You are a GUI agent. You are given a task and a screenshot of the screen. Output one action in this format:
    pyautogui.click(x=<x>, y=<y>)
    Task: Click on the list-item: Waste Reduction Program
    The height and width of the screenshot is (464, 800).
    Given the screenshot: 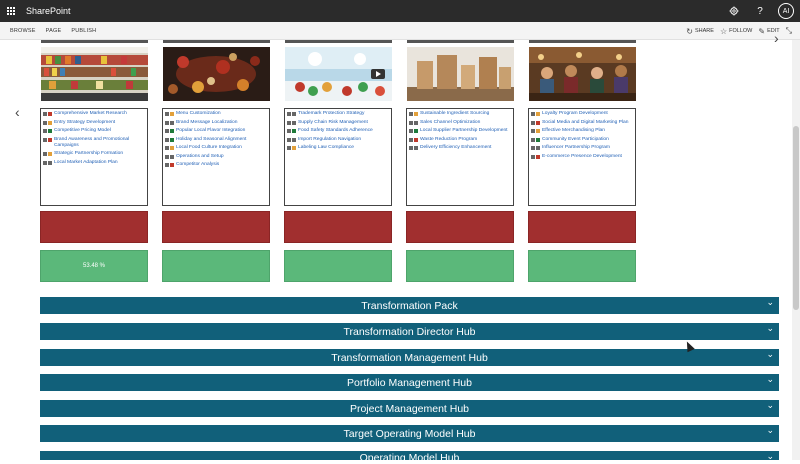 What is the action you would take?
    pyautogui.click(x=460, y=140)
    